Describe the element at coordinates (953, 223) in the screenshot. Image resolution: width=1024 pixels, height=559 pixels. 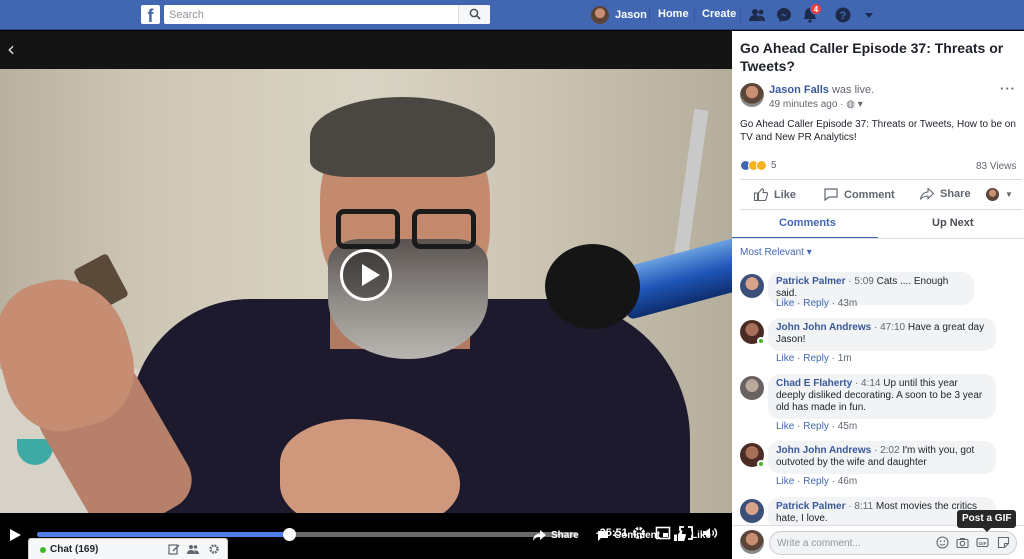
I see `tab-up-next: Up Next` at that location.